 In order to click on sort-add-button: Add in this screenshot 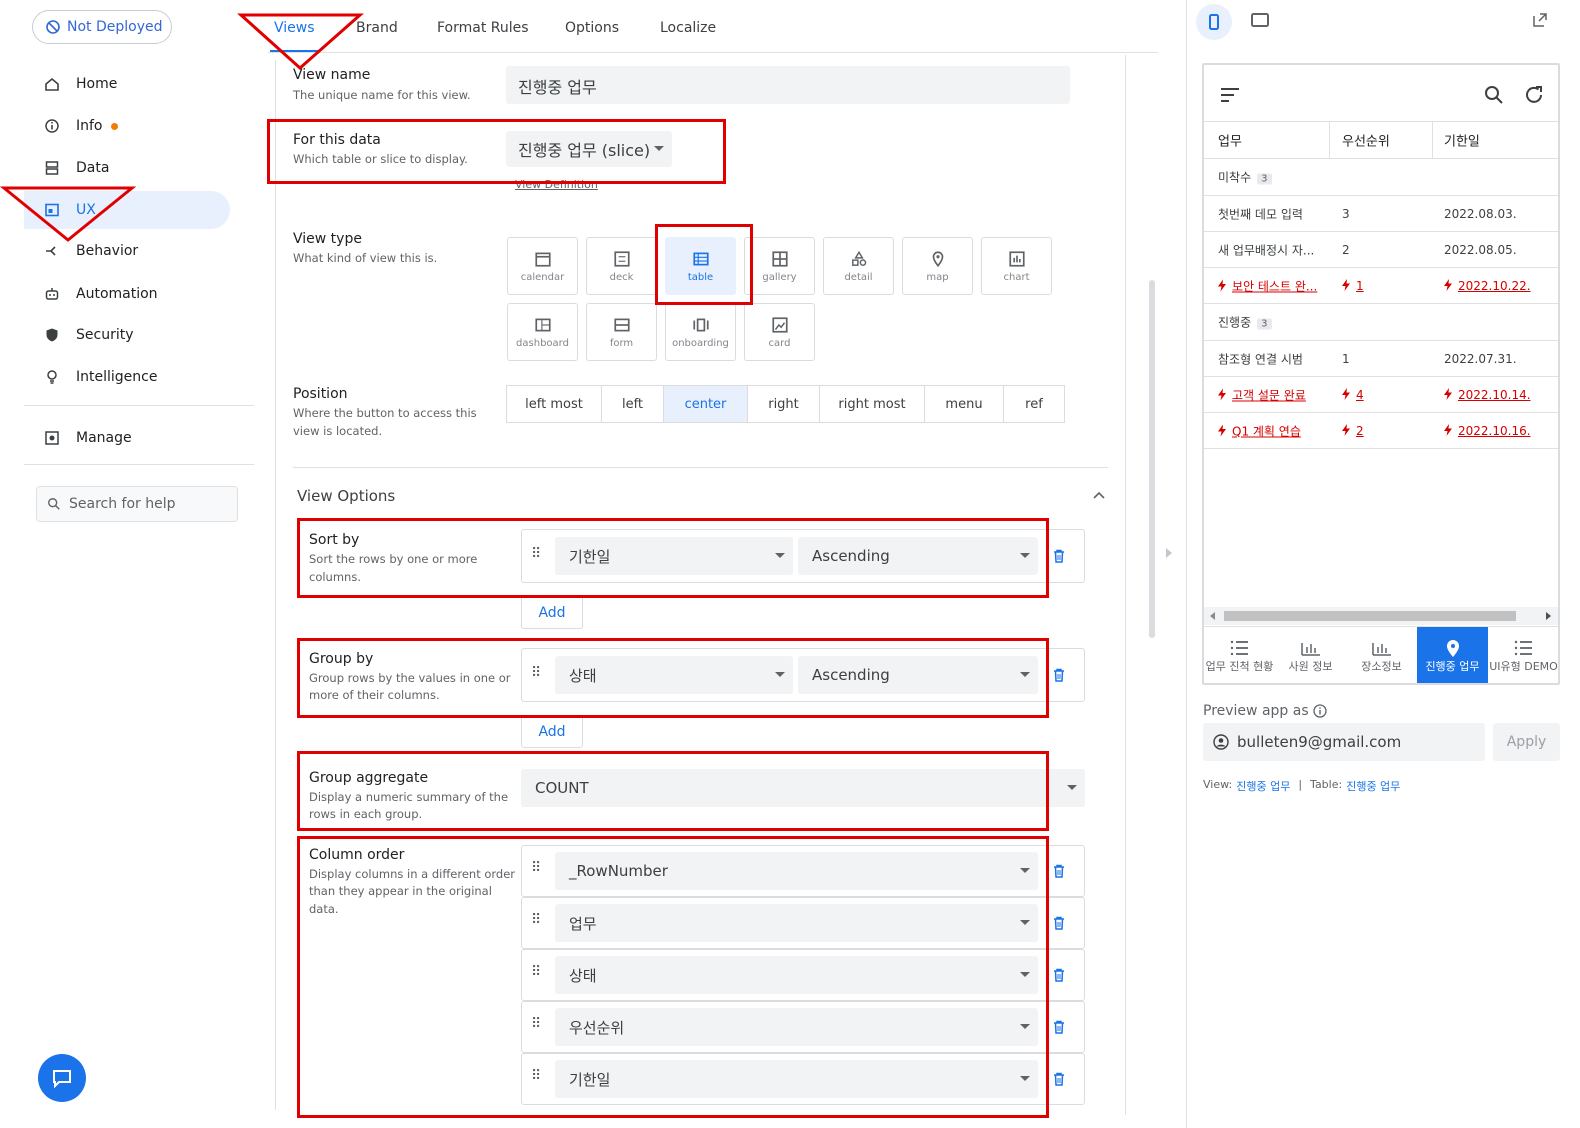, I will do `click(552, 613)`.